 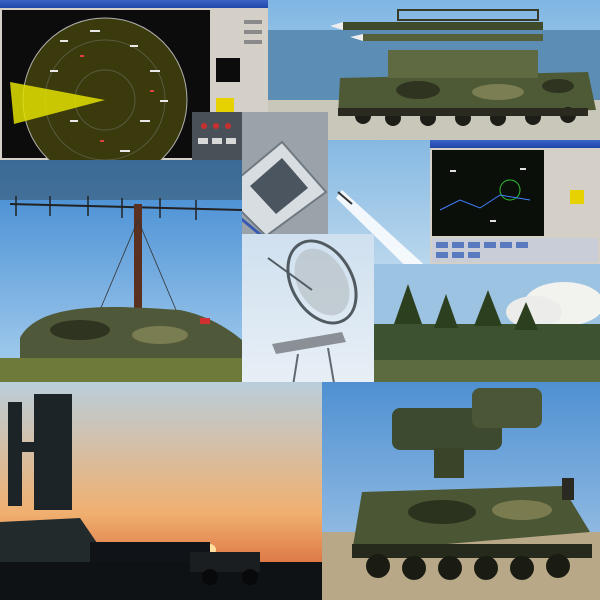 I want to click on forest-smoke-illustration, so click(x=487, y=323).